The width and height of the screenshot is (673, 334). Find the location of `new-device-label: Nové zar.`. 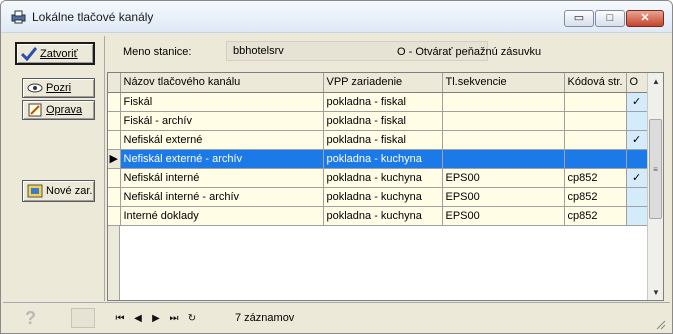

new-device-label: Nové zar. is located at coordinates (69, 191).